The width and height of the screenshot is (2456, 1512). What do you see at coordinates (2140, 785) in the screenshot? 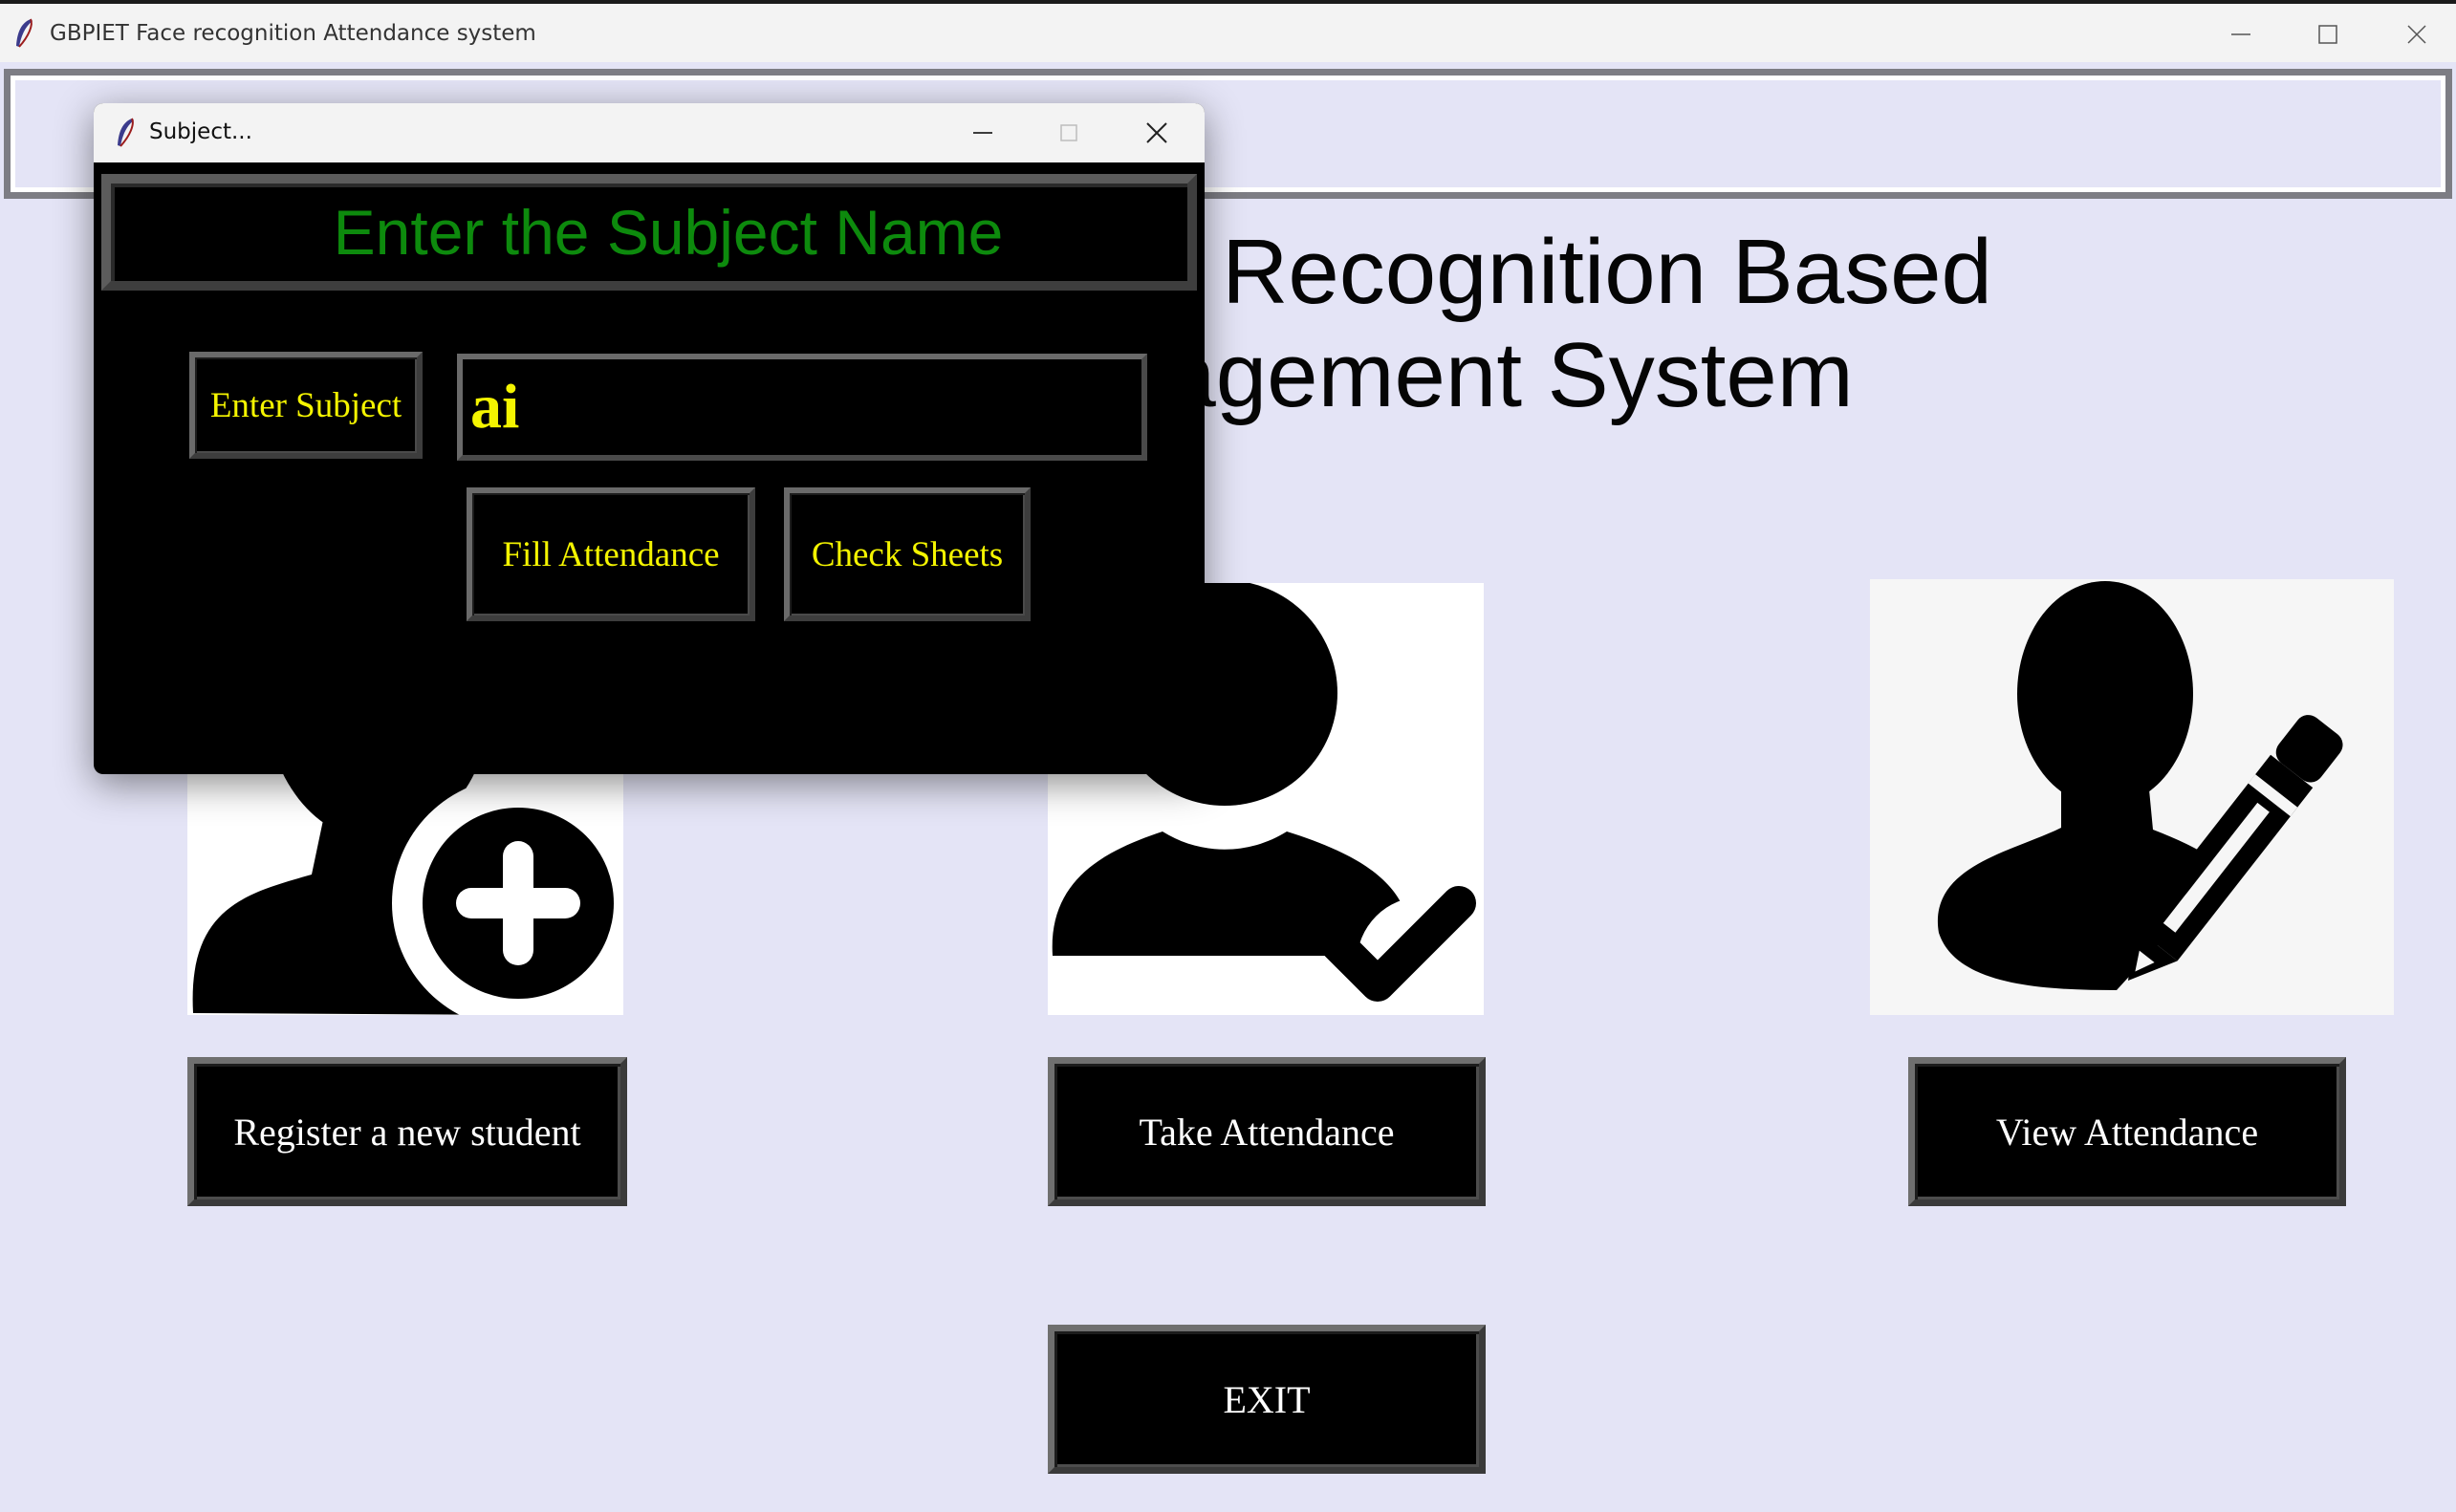
I see `user-edit-icon` at bounding box center [2140, 785].